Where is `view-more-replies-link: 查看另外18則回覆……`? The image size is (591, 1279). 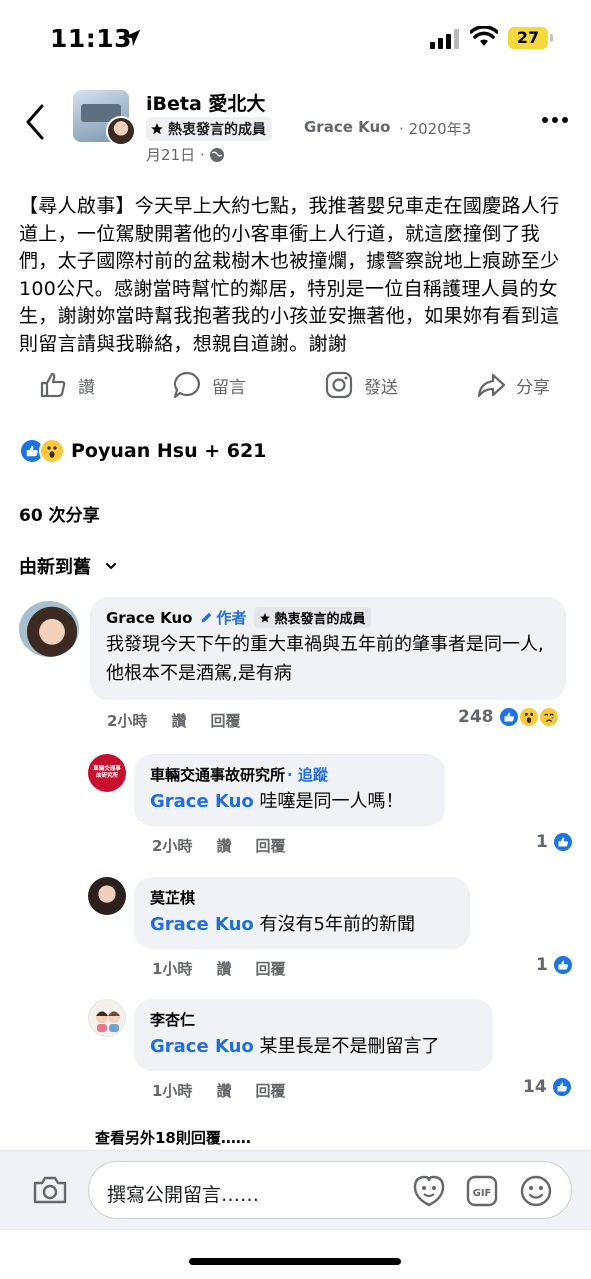
view-more-replies-link: 查看另外18則回覆…… is located at coordinates (173, 1137).